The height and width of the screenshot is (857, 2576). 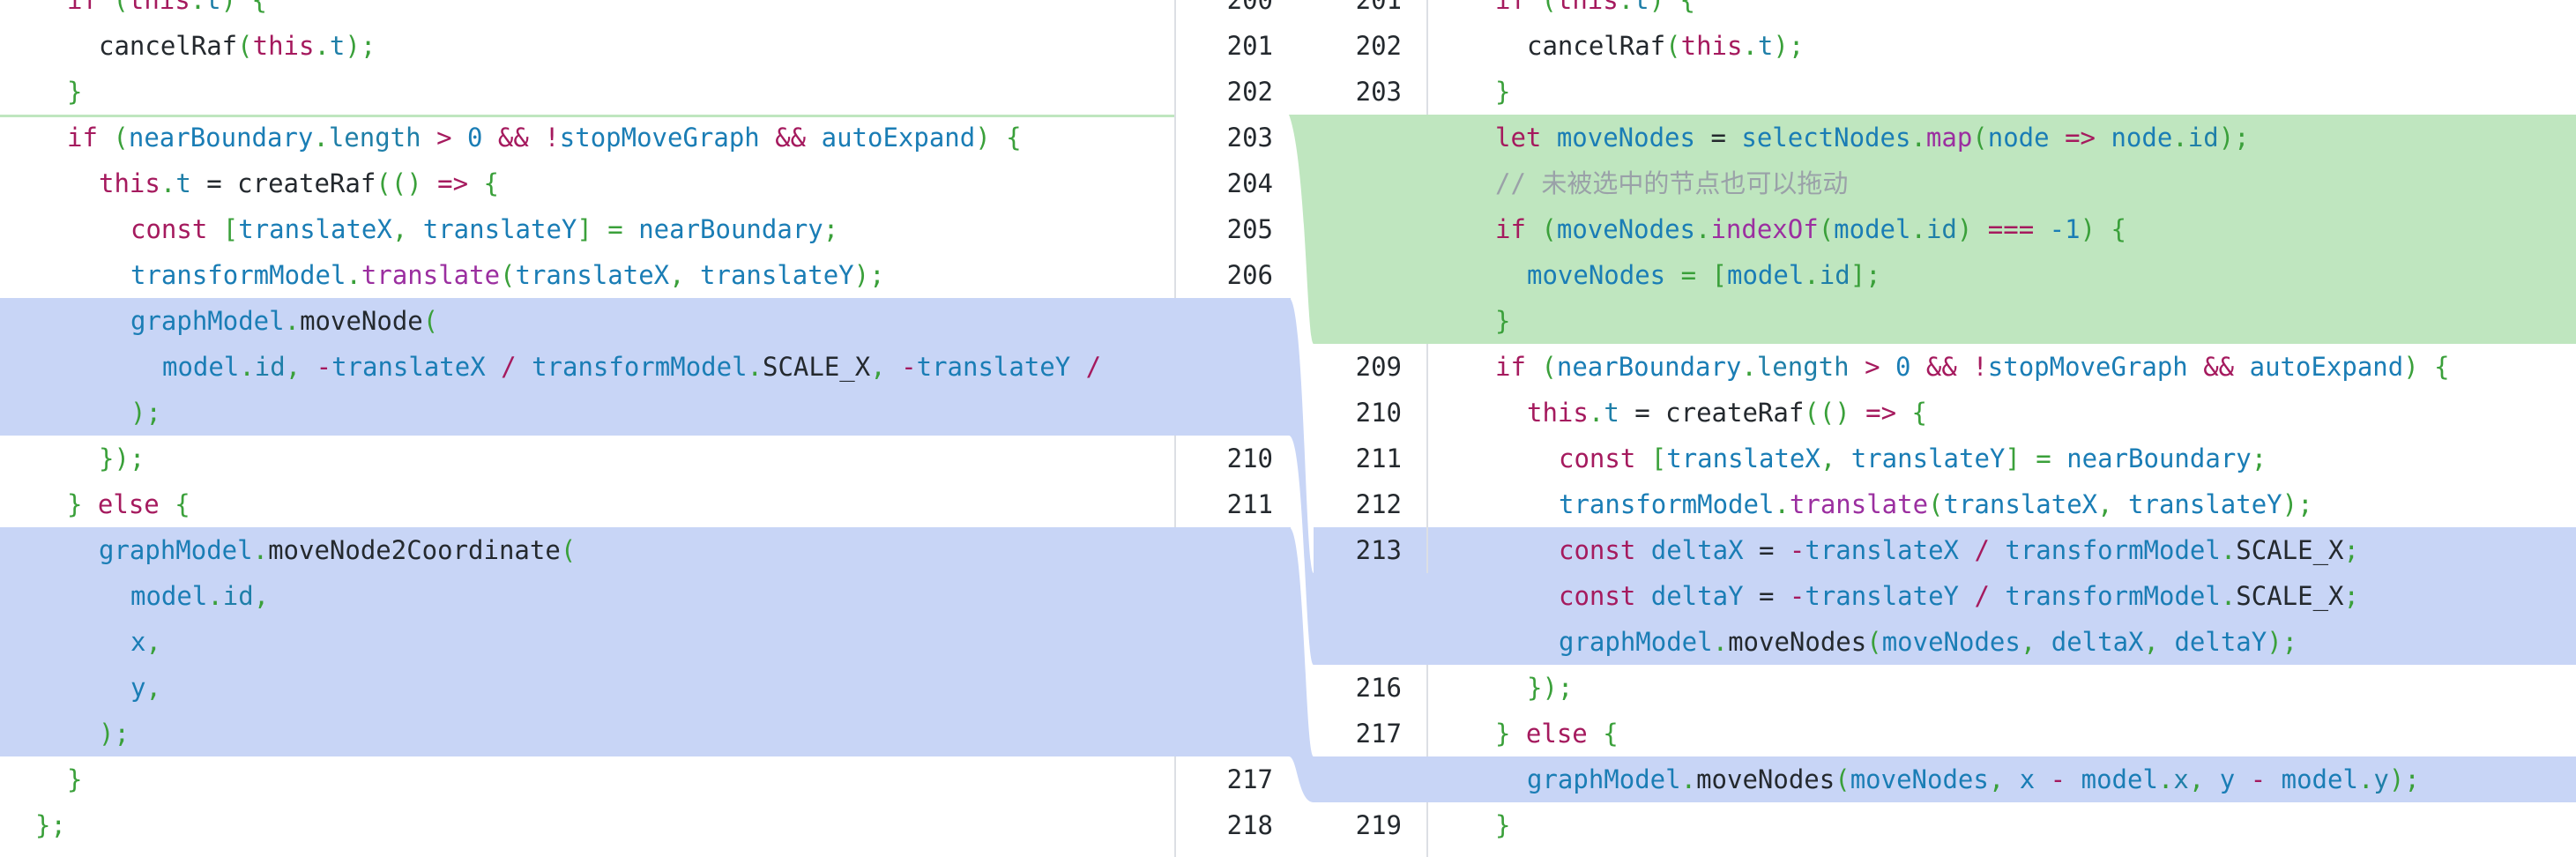 What do you see at coordinates (1605, 550) in the screenshot?
I see `code-token: const` at bounding box center [1605, 550].